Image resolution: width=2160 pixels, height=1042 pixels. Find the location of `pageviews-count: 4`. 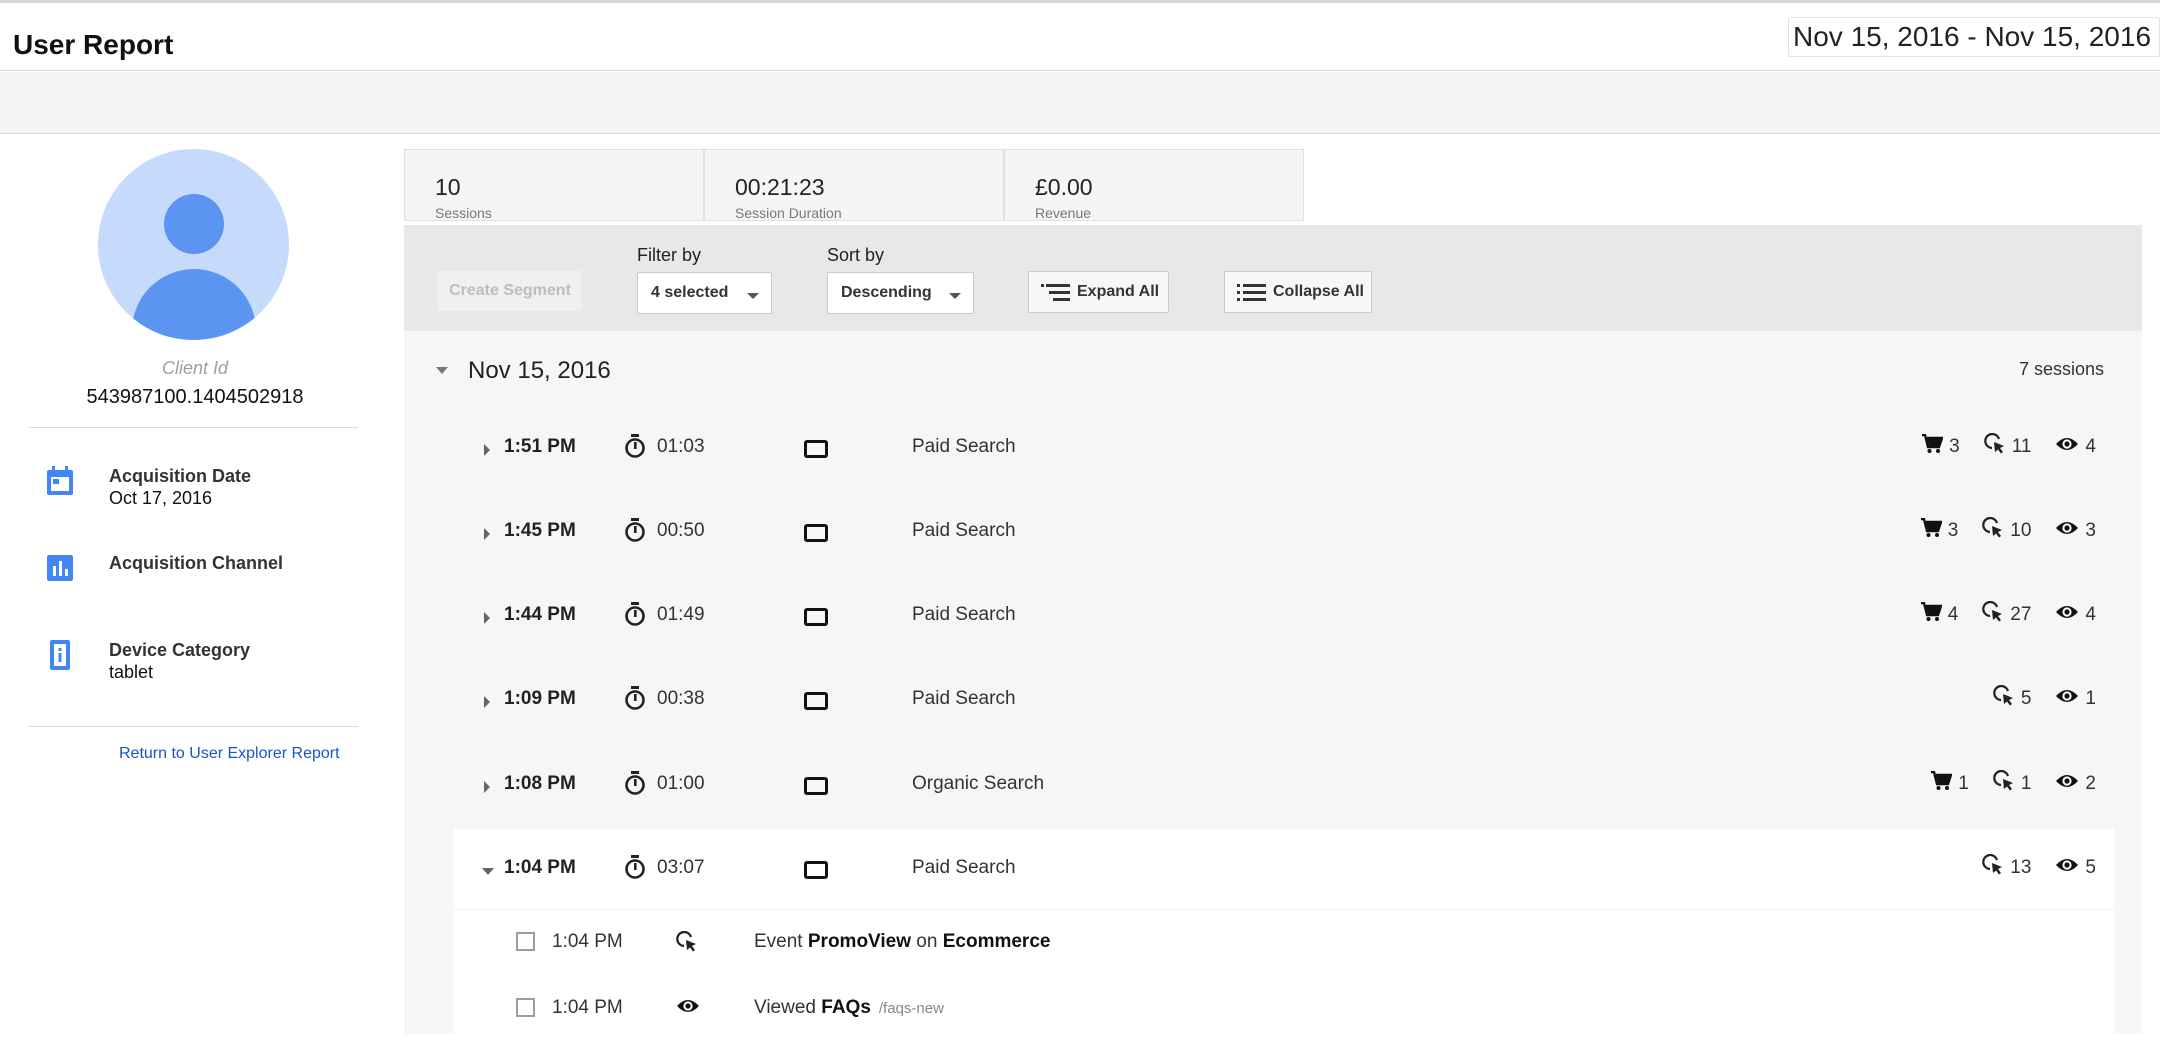

pageviews-count: 4 is located at coordinates (2090, 446).